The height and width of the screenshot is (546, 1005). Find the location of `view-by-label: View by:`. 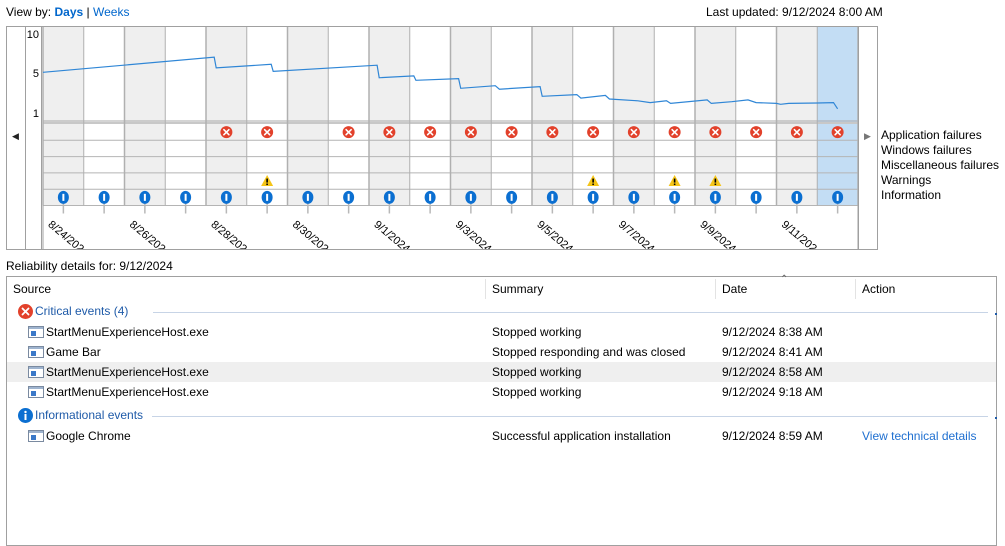

view-by-label: View by: is located at coordinates (29, 12).